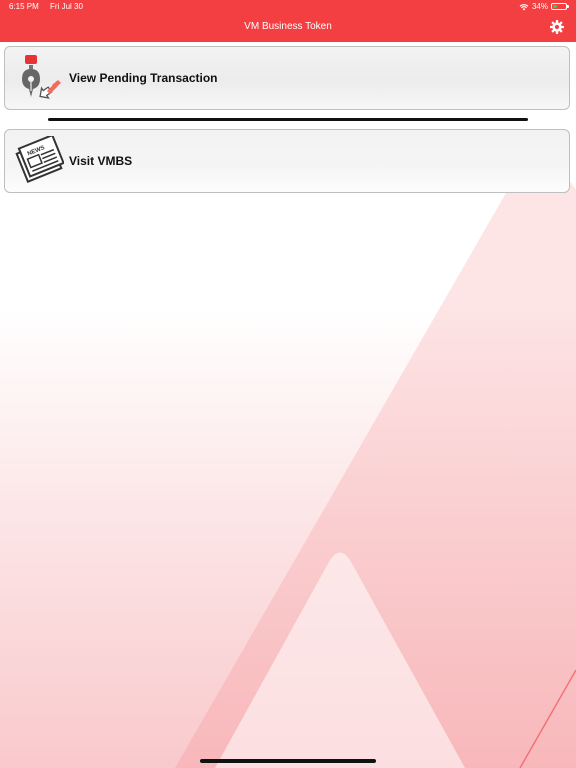  What do you see at coordinates (288, 119) in the screenshot?
I see `section-divider` at bounding box center [288, 119].